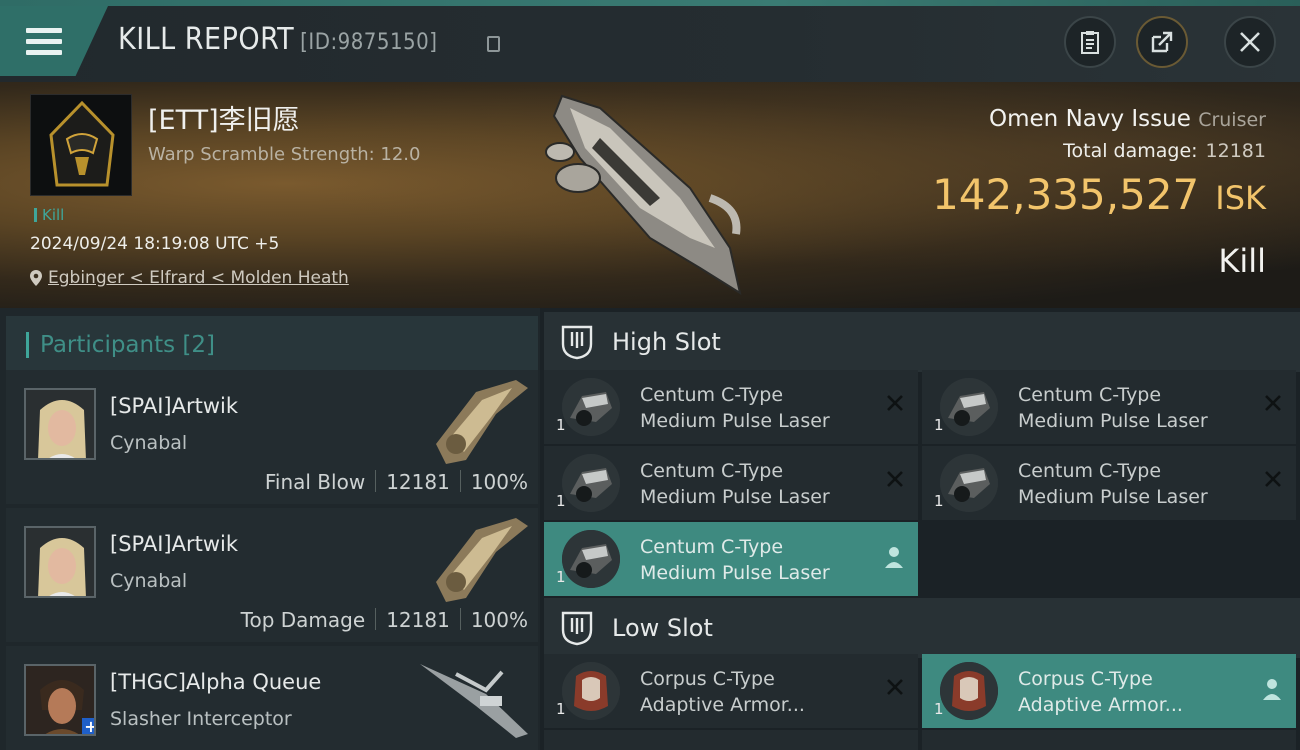  I want to click on total-damage-value: 12181, so click(1235, 151).